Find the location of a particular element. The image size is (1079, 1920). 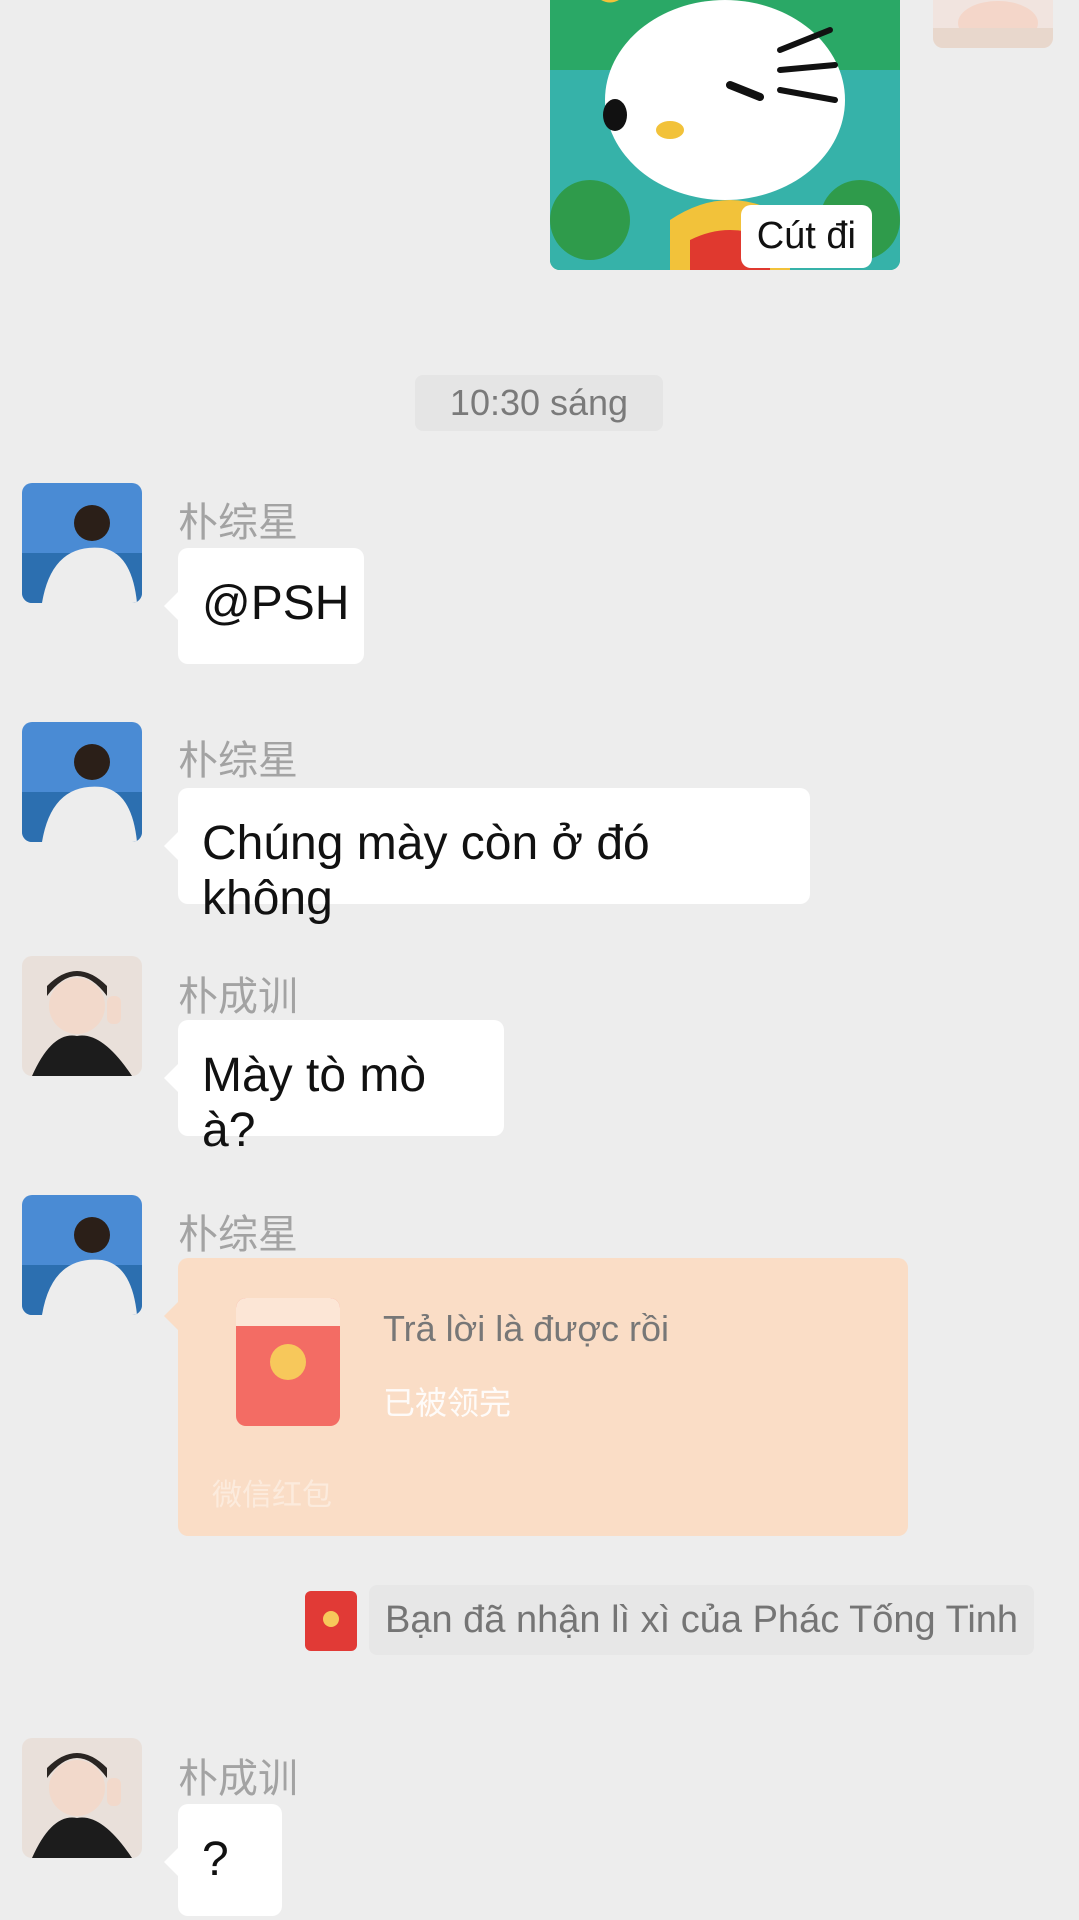

timestamp: 10:30 sáng is located at coordinates (539, 403).